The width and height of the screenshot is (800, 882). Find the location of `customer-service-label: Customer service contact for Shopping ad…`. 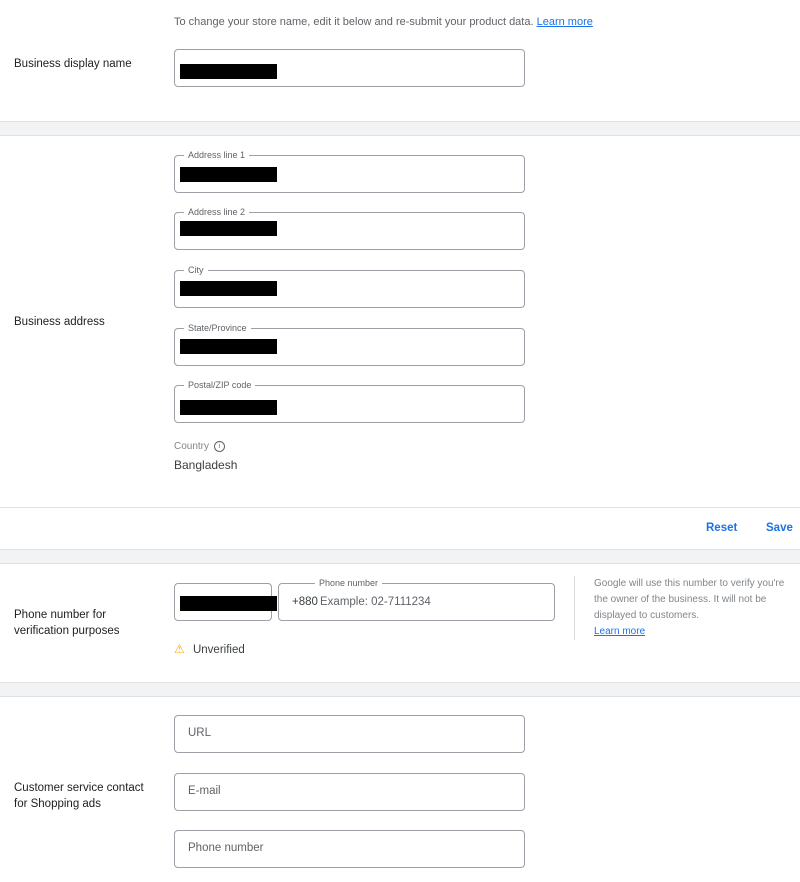

customer-service-label: Customer service contact for Shopping ad… is located at coordinates (79, 796).